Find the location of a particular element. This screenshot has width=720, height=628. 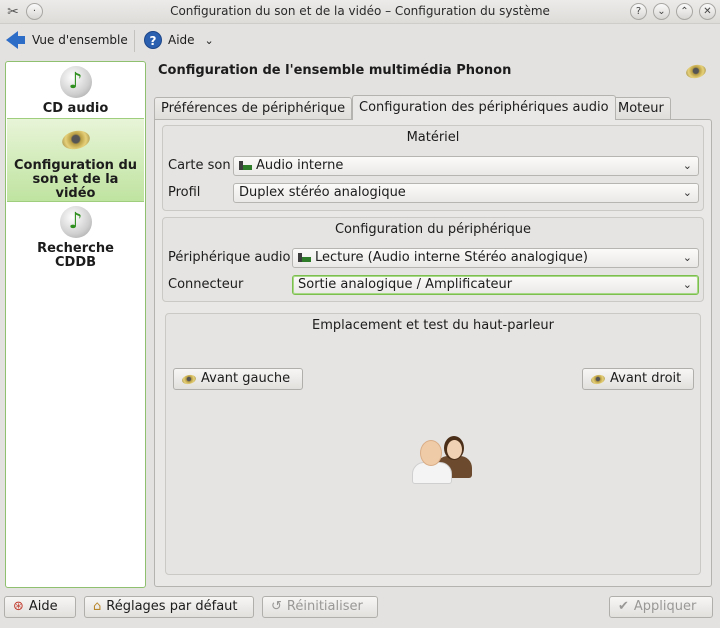

connector-label: Connecteur is located at coordinates (206, 284).